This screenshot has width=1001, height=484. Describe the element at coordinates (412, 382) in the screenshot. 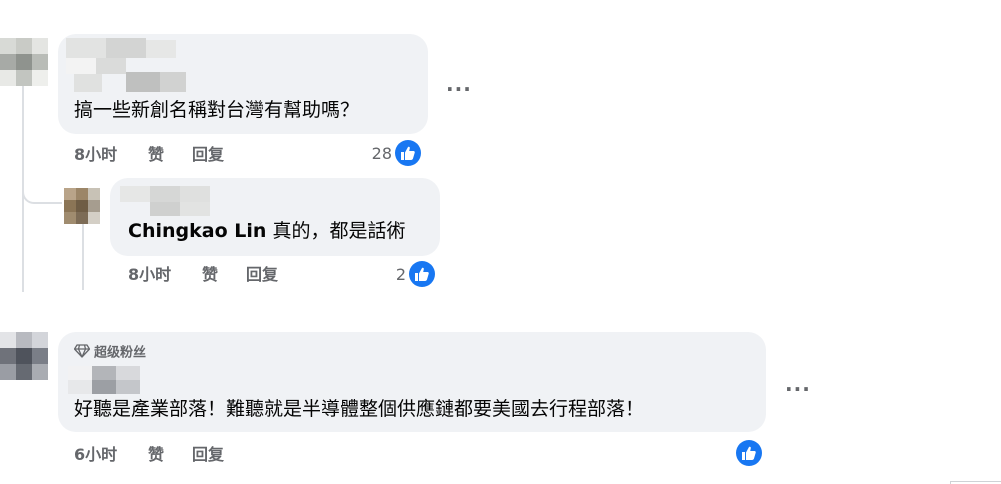

I see `comment-bubble: 超级粉丝 好聽是產業部落！難聽就是半導體整個供應鏈都要美國去行程部落！` at that location.